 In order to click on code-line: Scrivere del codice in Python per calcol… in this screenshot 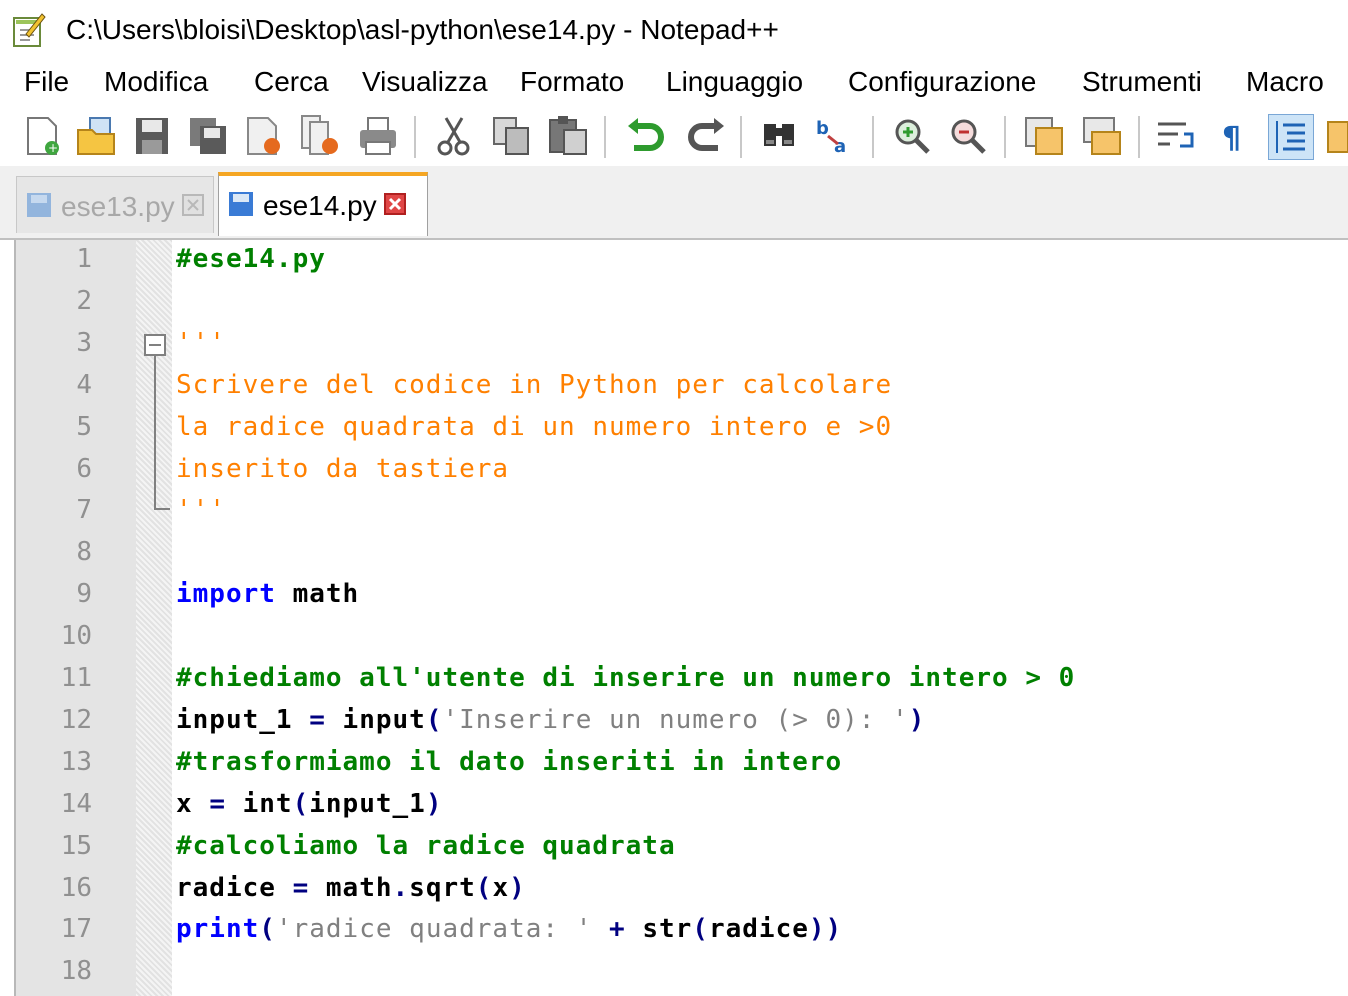, I will do `click(534, 385)`.